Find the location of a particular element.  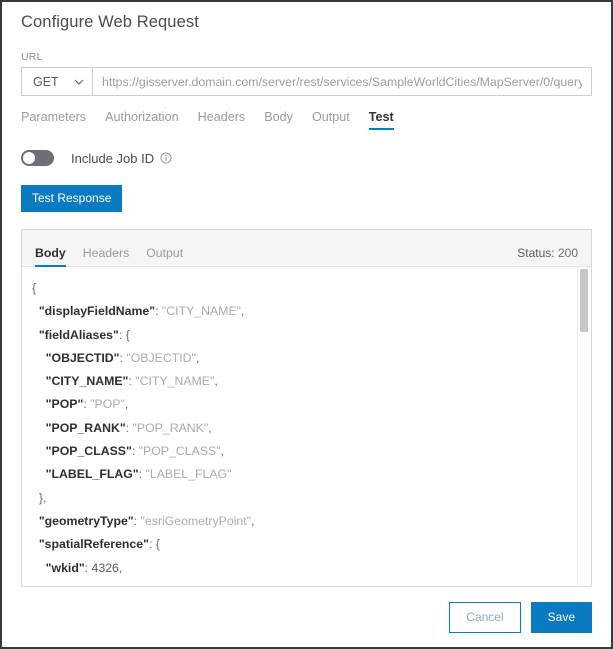

json-line: "POP_RANK": "POP_RANK", is located at coordinates (305, 428).